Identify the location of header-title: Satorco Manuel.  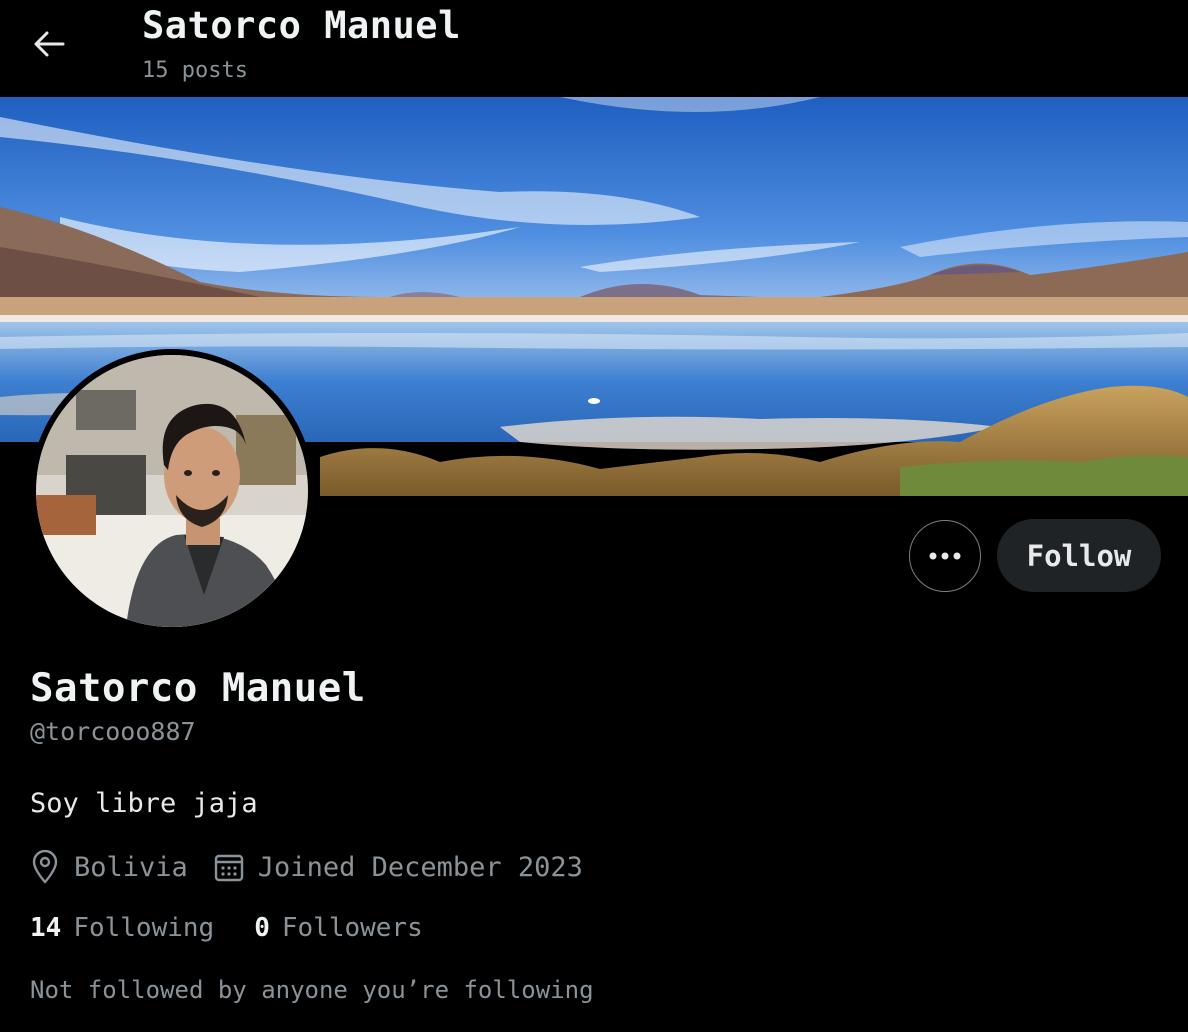
(301, 25).